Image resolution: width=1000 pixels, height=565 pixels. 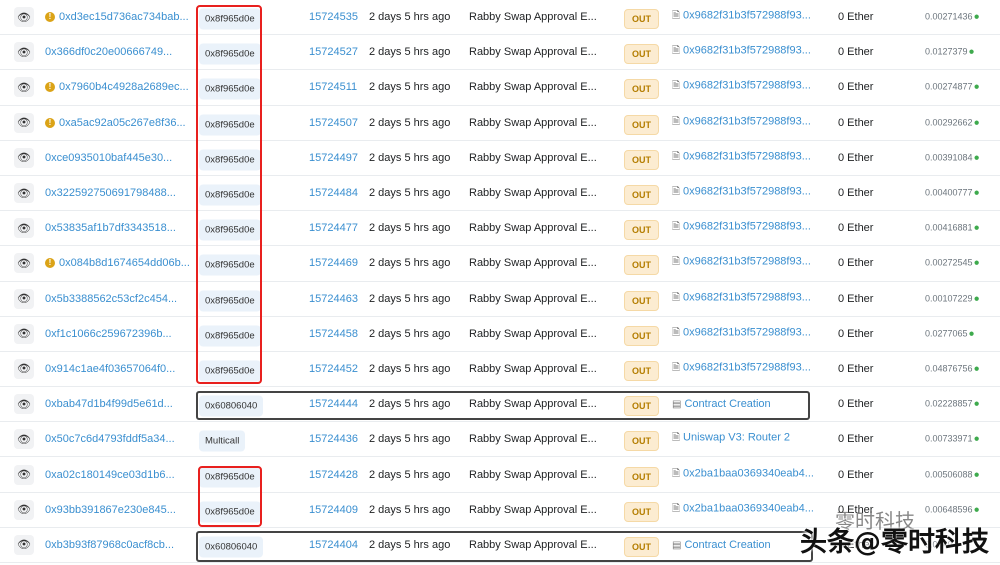 I want to click on watermark: 头条@零时科技, so click(x=894, y=542).